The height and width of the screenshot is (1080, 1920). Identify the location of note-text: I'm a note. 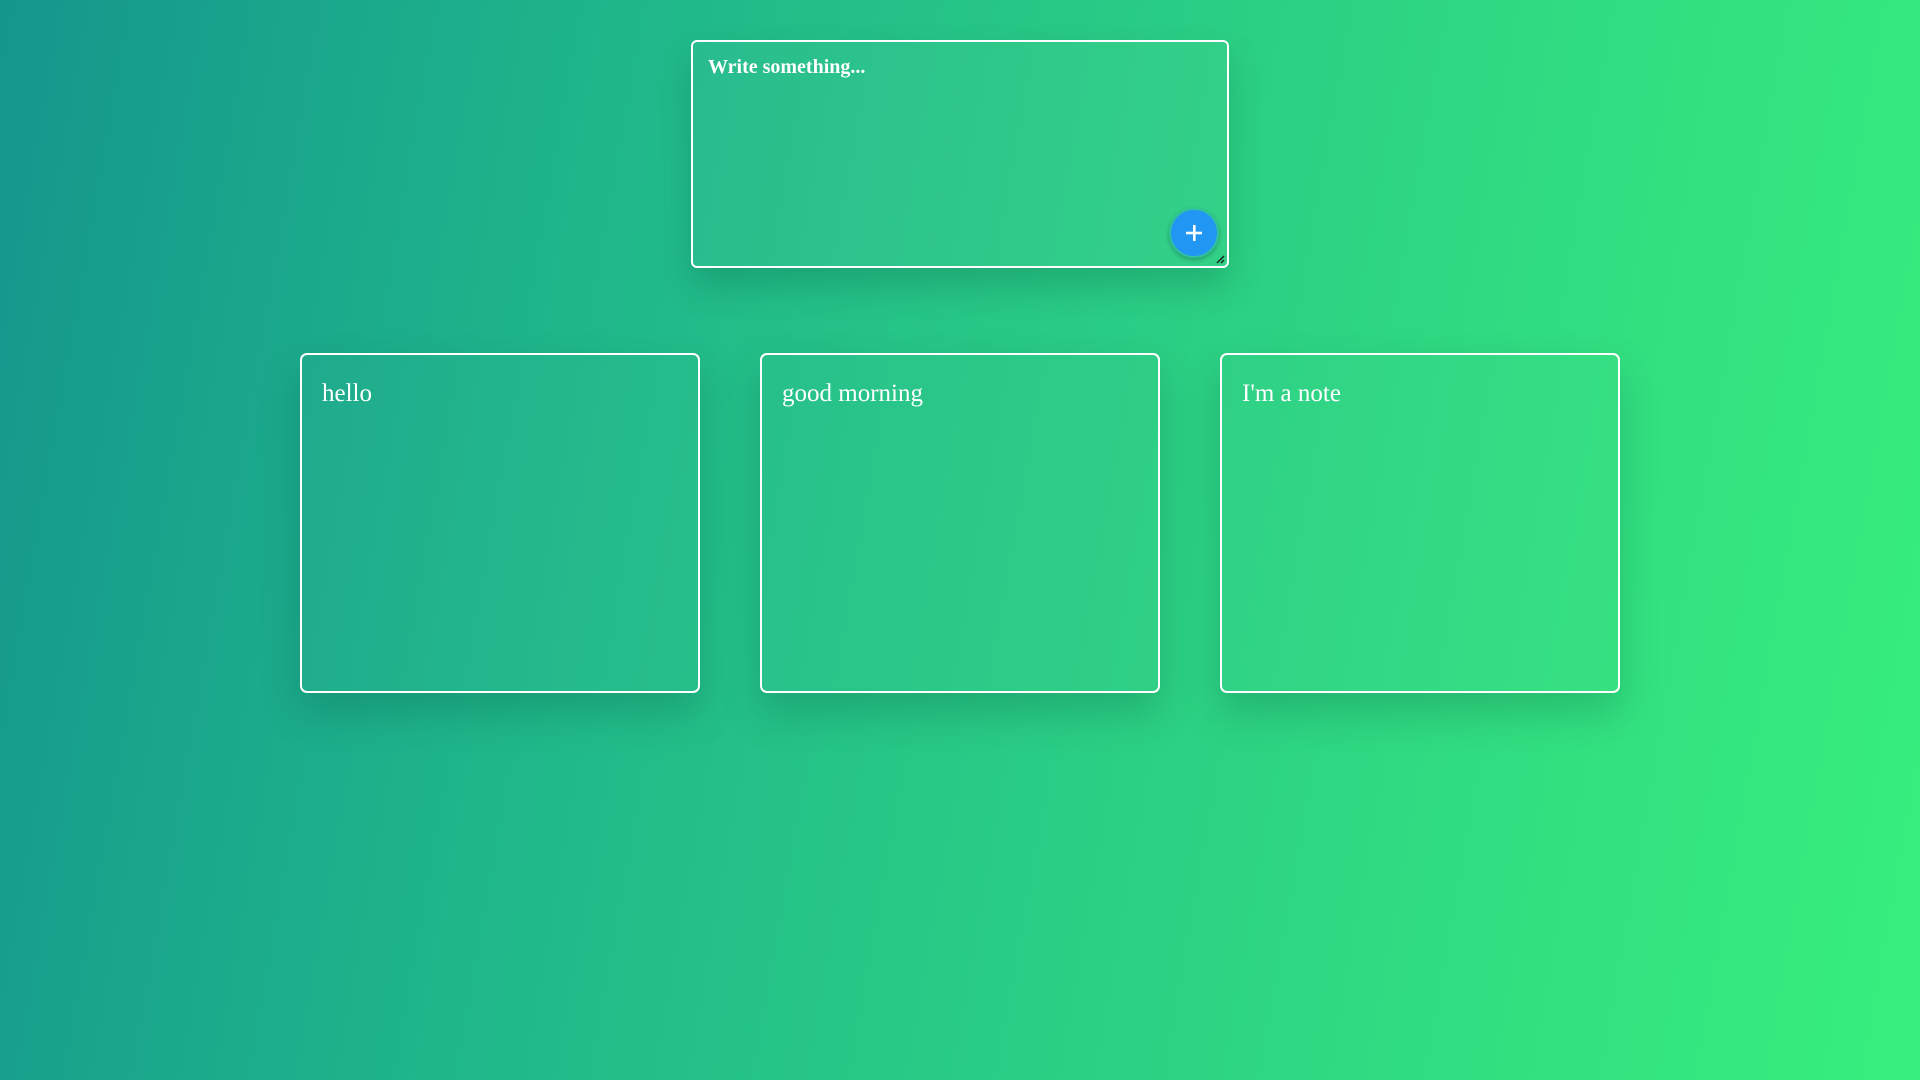
(1291, 393).